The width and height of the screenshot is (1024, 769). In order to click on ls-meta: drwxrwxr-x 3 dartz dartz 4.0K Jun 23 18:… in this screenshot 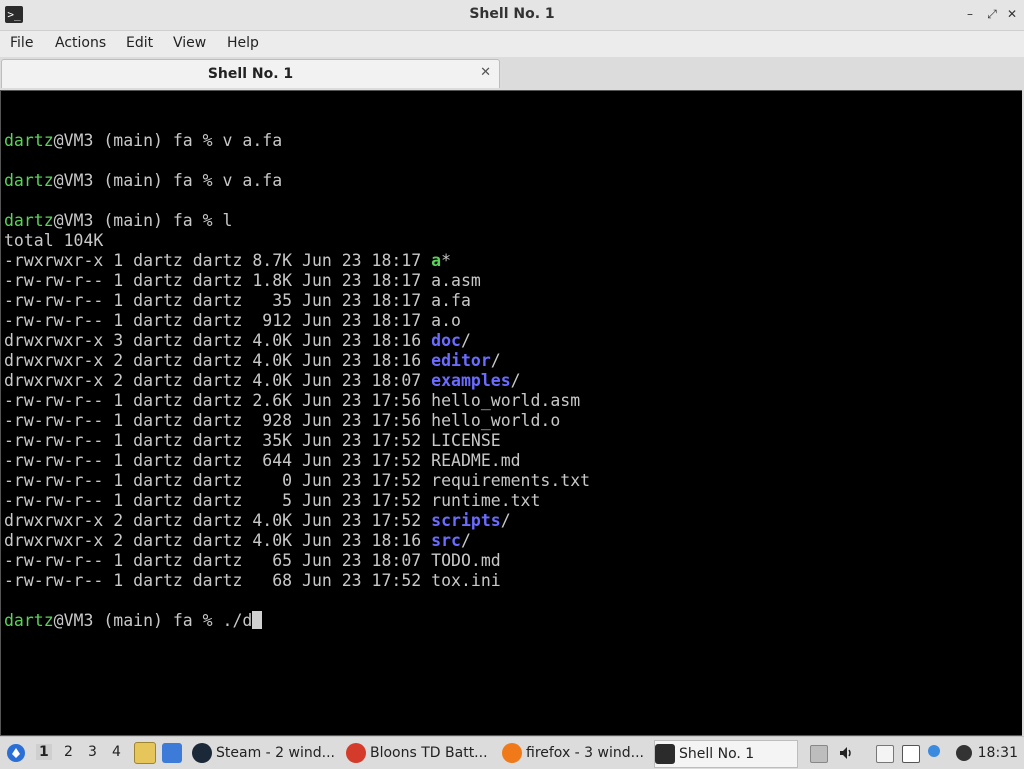, I will do `click(218, 340)`.